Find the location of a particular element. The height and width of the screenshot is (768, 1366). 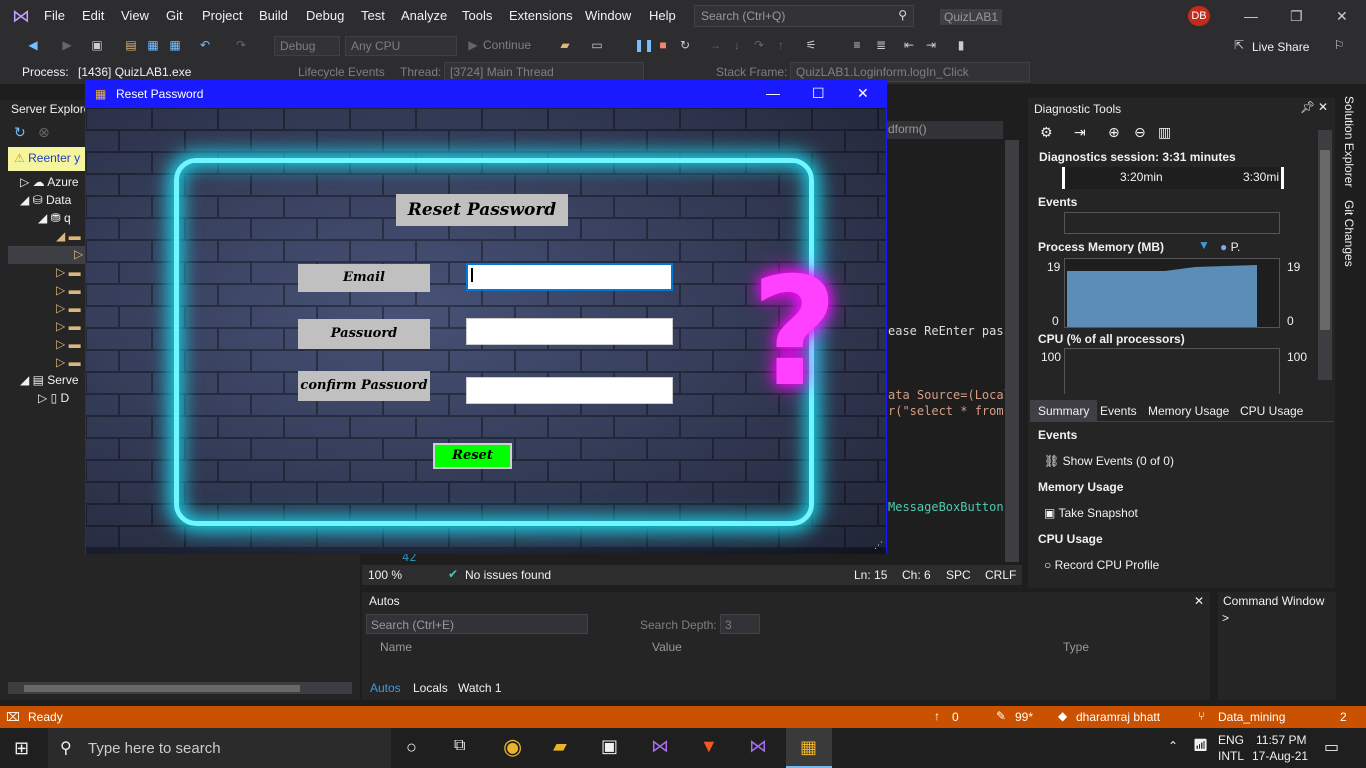

crlf-indicator: CRLF is located at coordinates (1000, 575).